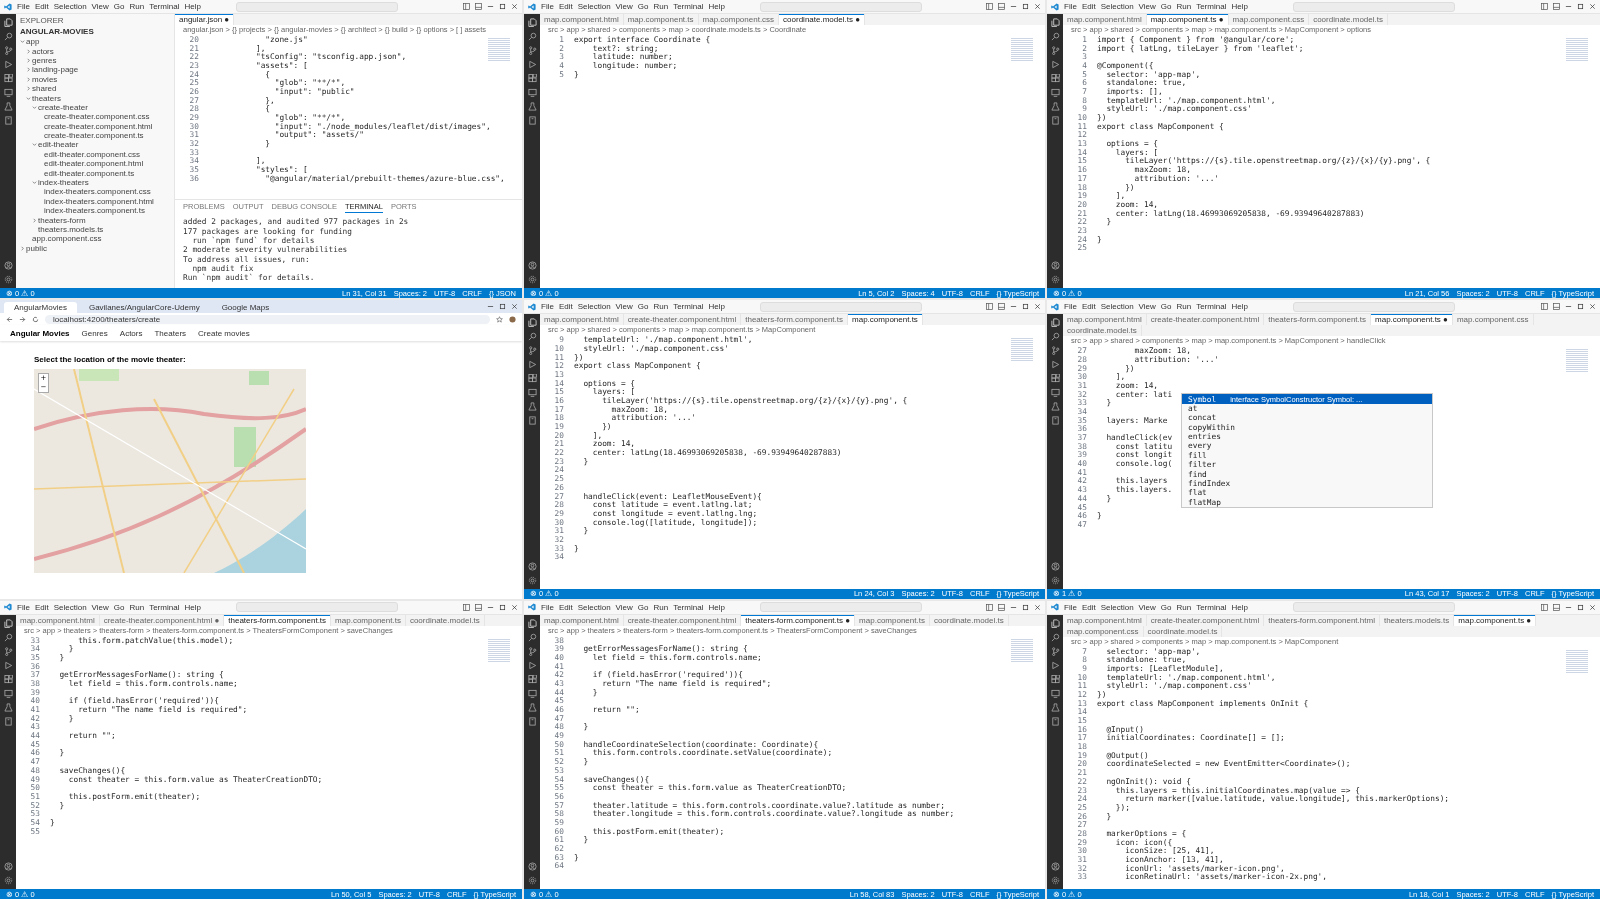 The image size is (1600, 899). I want to click on tree-item: index-theaters.component.css, so click(97, 192).